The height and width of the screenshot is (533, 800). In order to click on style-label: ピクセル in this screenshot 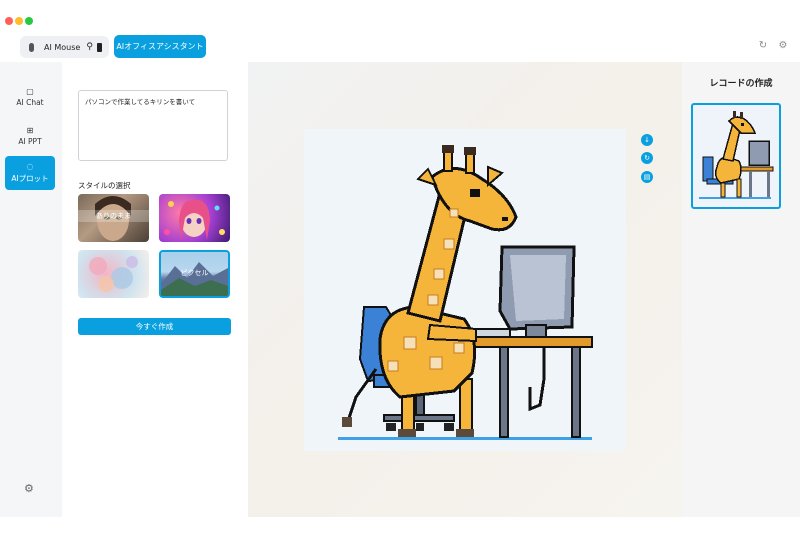, I will do `click(194, 273)`.